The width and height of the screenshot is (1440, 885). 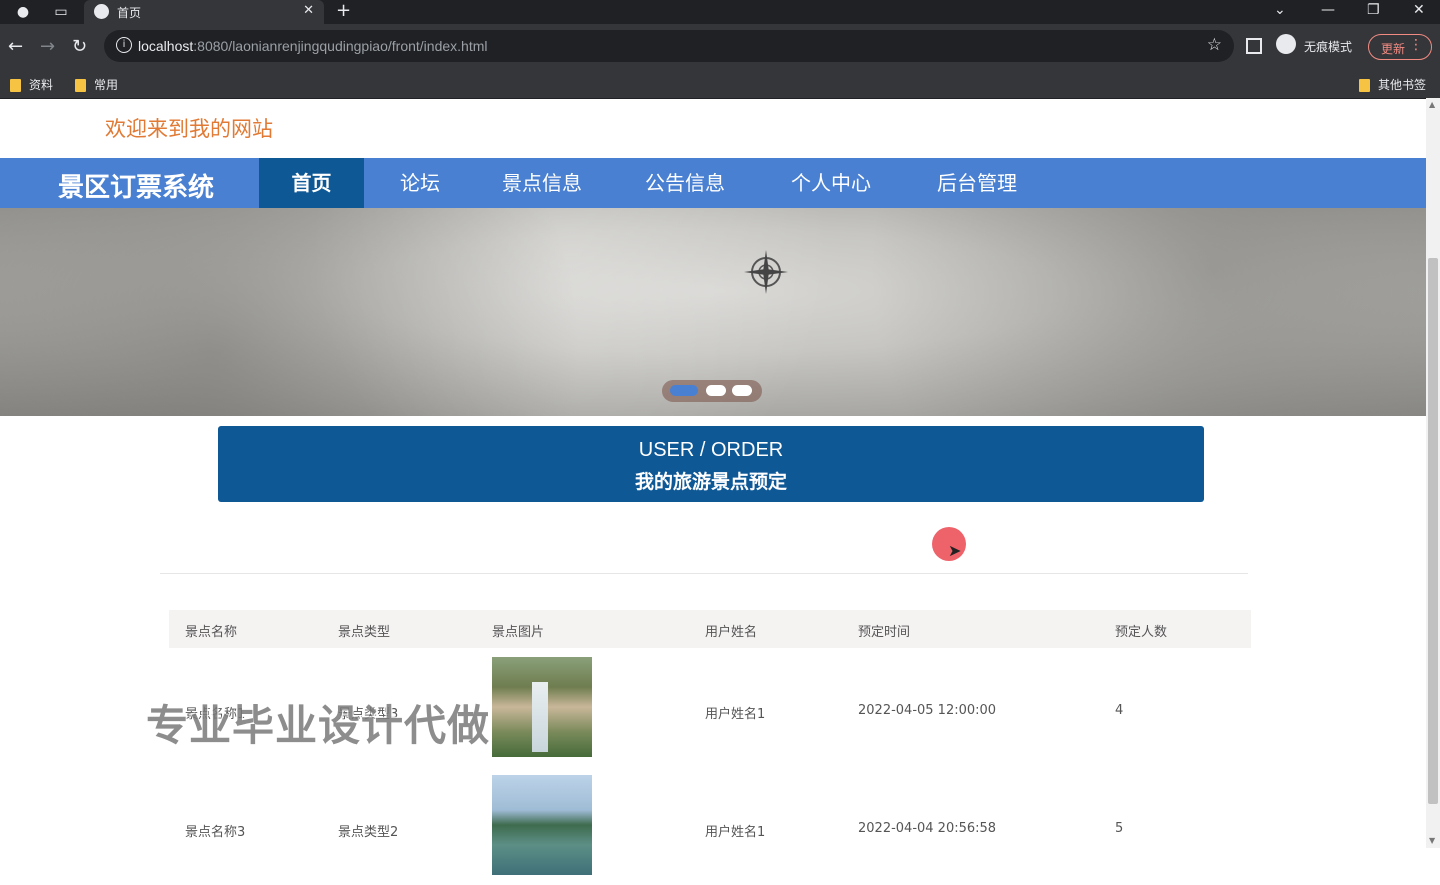 What do you see at coordinates (343, 10) in the screenshot?
I see `new-tab-icon: +` at bounding box center [343, 10].